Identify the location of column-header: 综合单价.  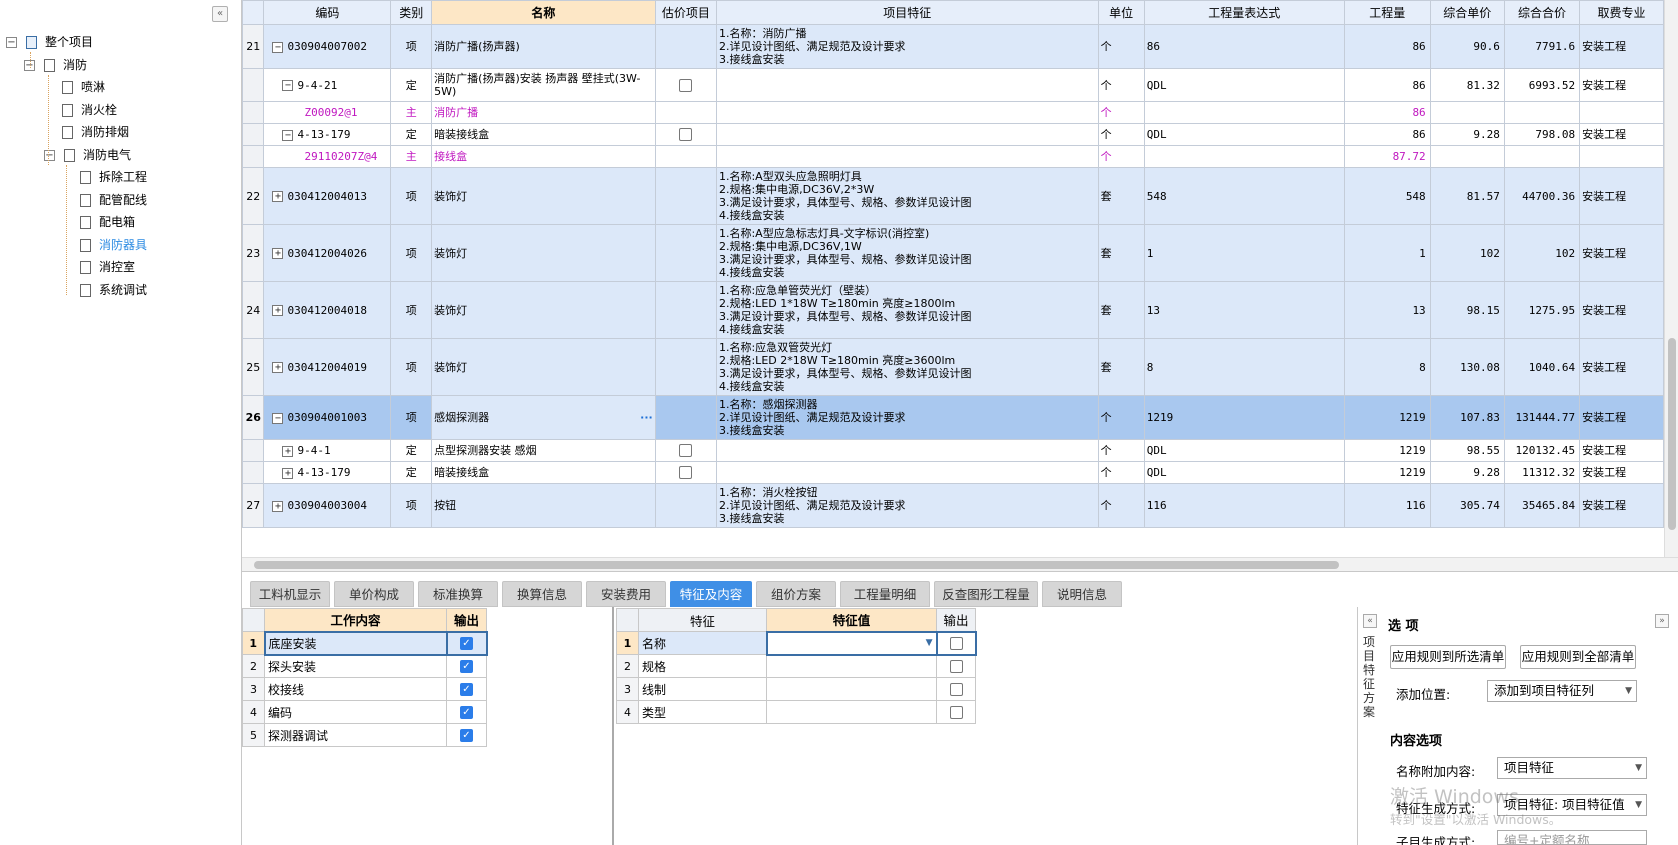
(1467, 12).